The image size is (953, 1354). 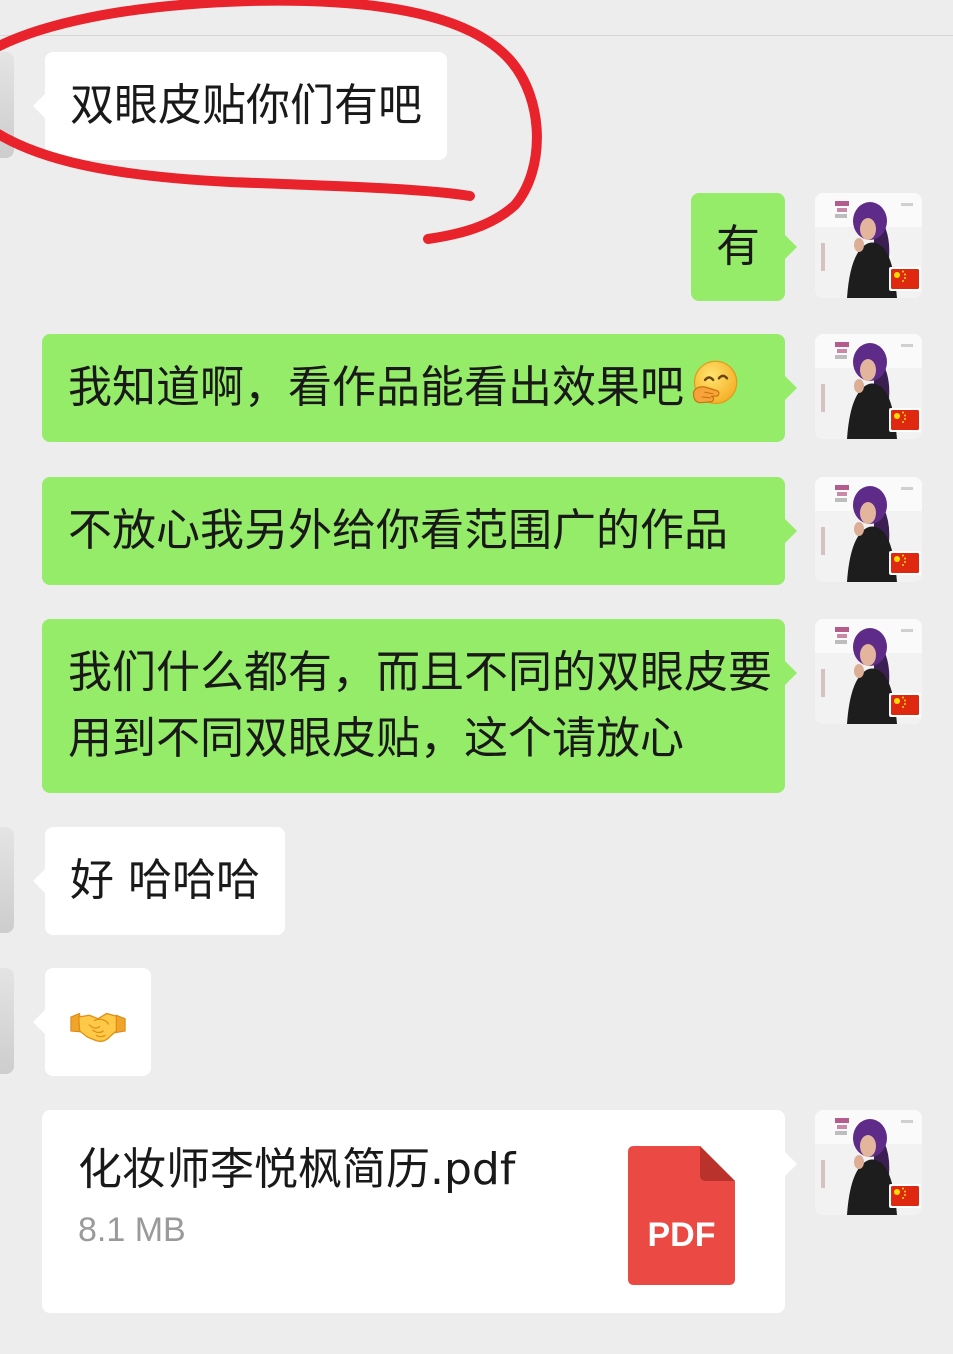 What do you see at coordinates (246, 105) in the screenshot?
I see `message-text: 双眼皮贴你们有吧` at bounding box center [246, 105].